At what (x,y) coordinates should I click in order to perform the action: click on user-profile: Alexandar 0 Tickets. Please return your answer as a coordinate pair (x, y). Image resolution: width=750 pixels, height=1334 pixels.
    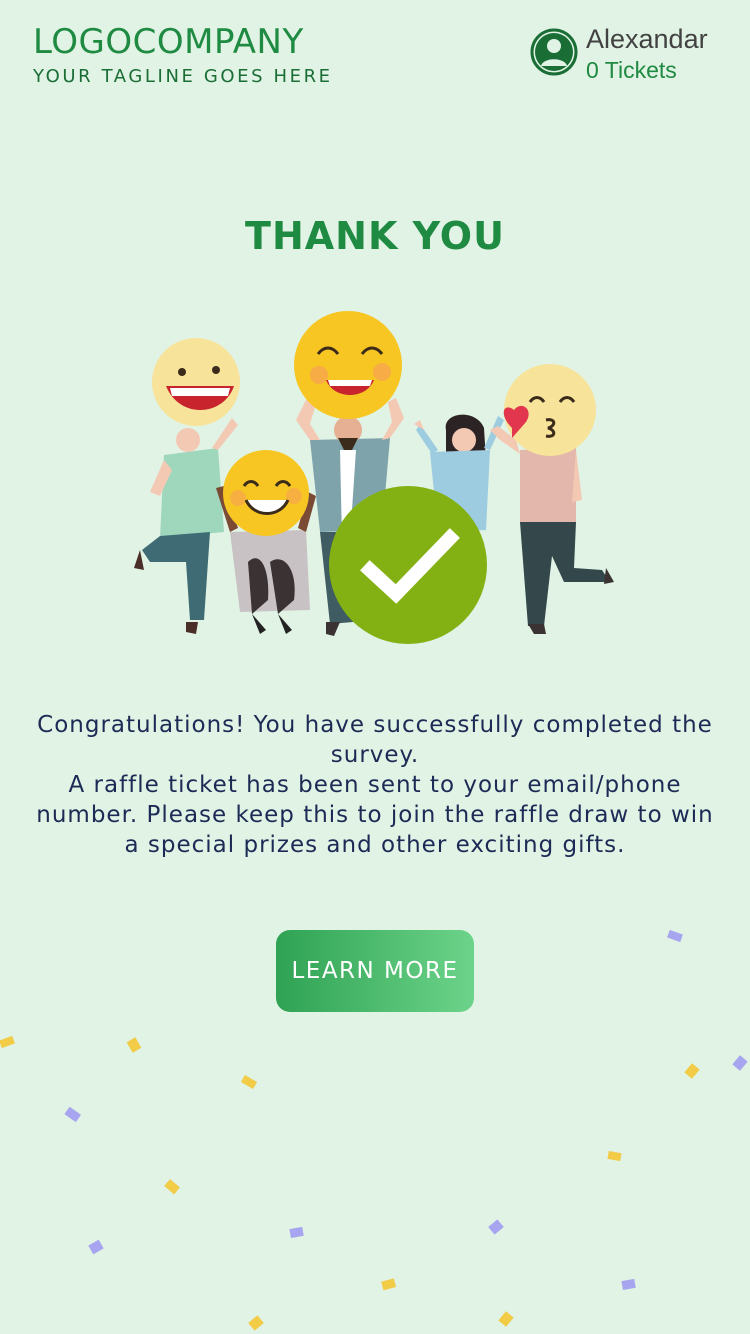
    Looking at the image, I should click on (635, 54).